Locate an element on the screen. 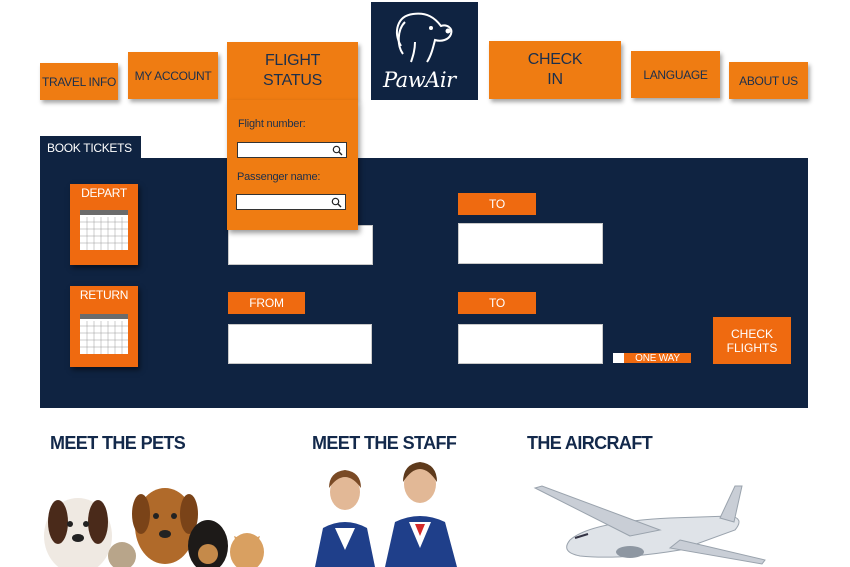 The width and height of the screenshot is (850, 567). nav-about-us-button: ABOUT US is located at coordinates (768, 80).